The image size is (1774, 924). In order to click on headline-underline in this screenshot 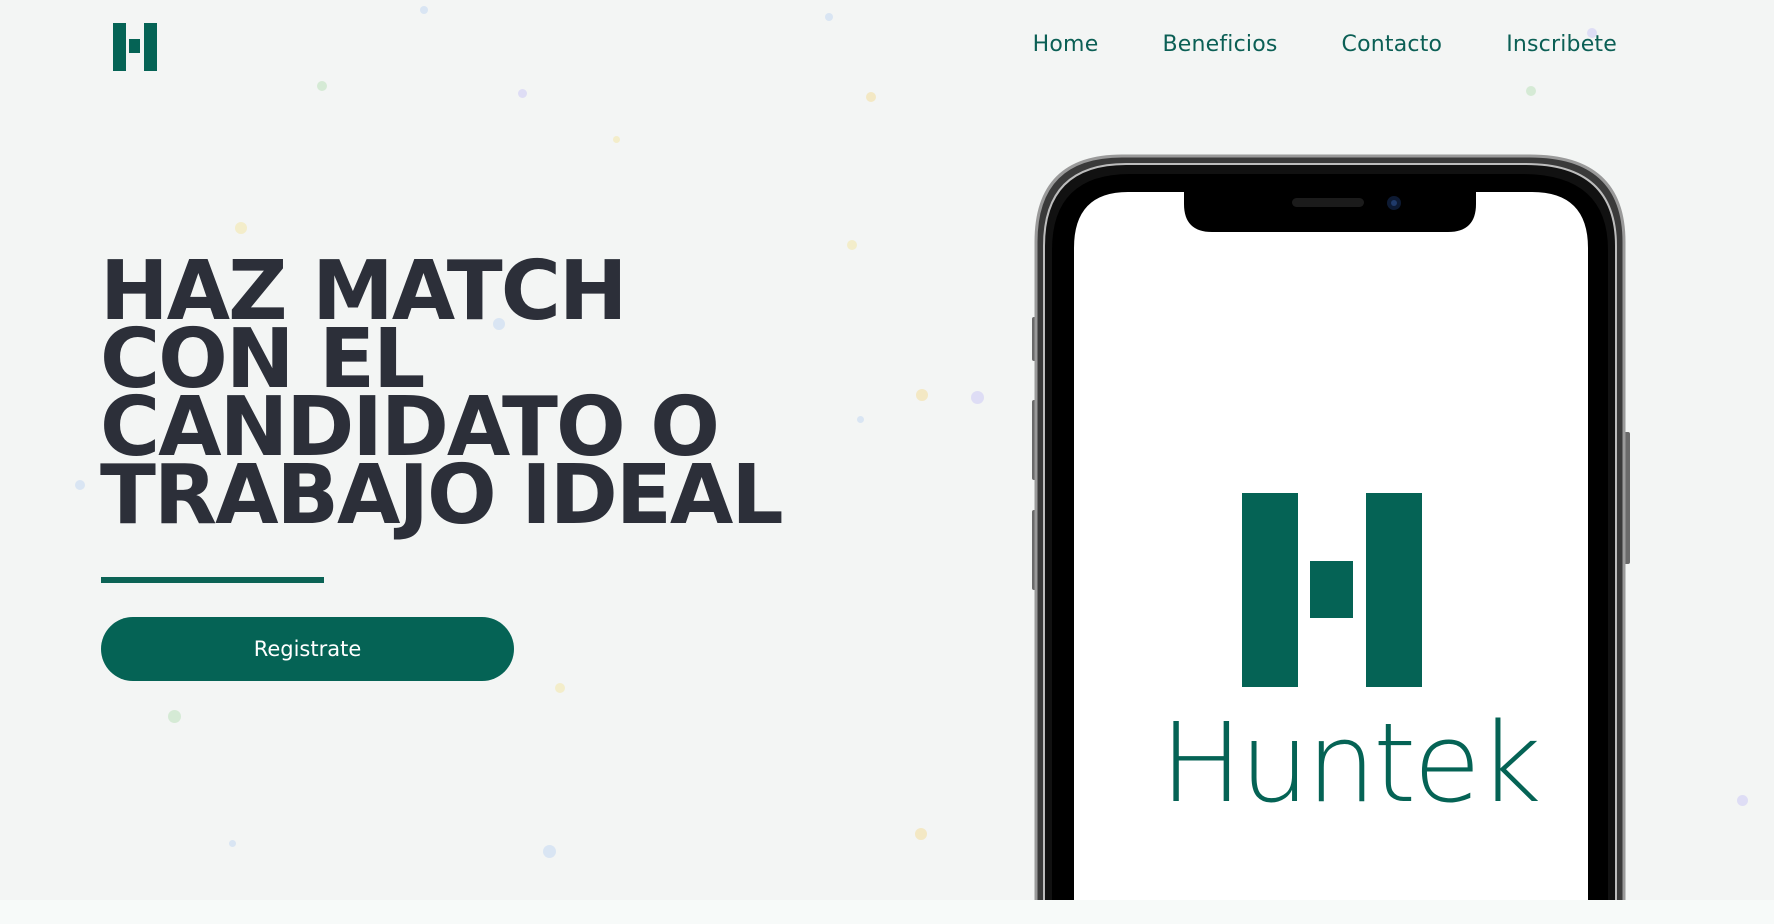, I will do `click(212, 580)`.